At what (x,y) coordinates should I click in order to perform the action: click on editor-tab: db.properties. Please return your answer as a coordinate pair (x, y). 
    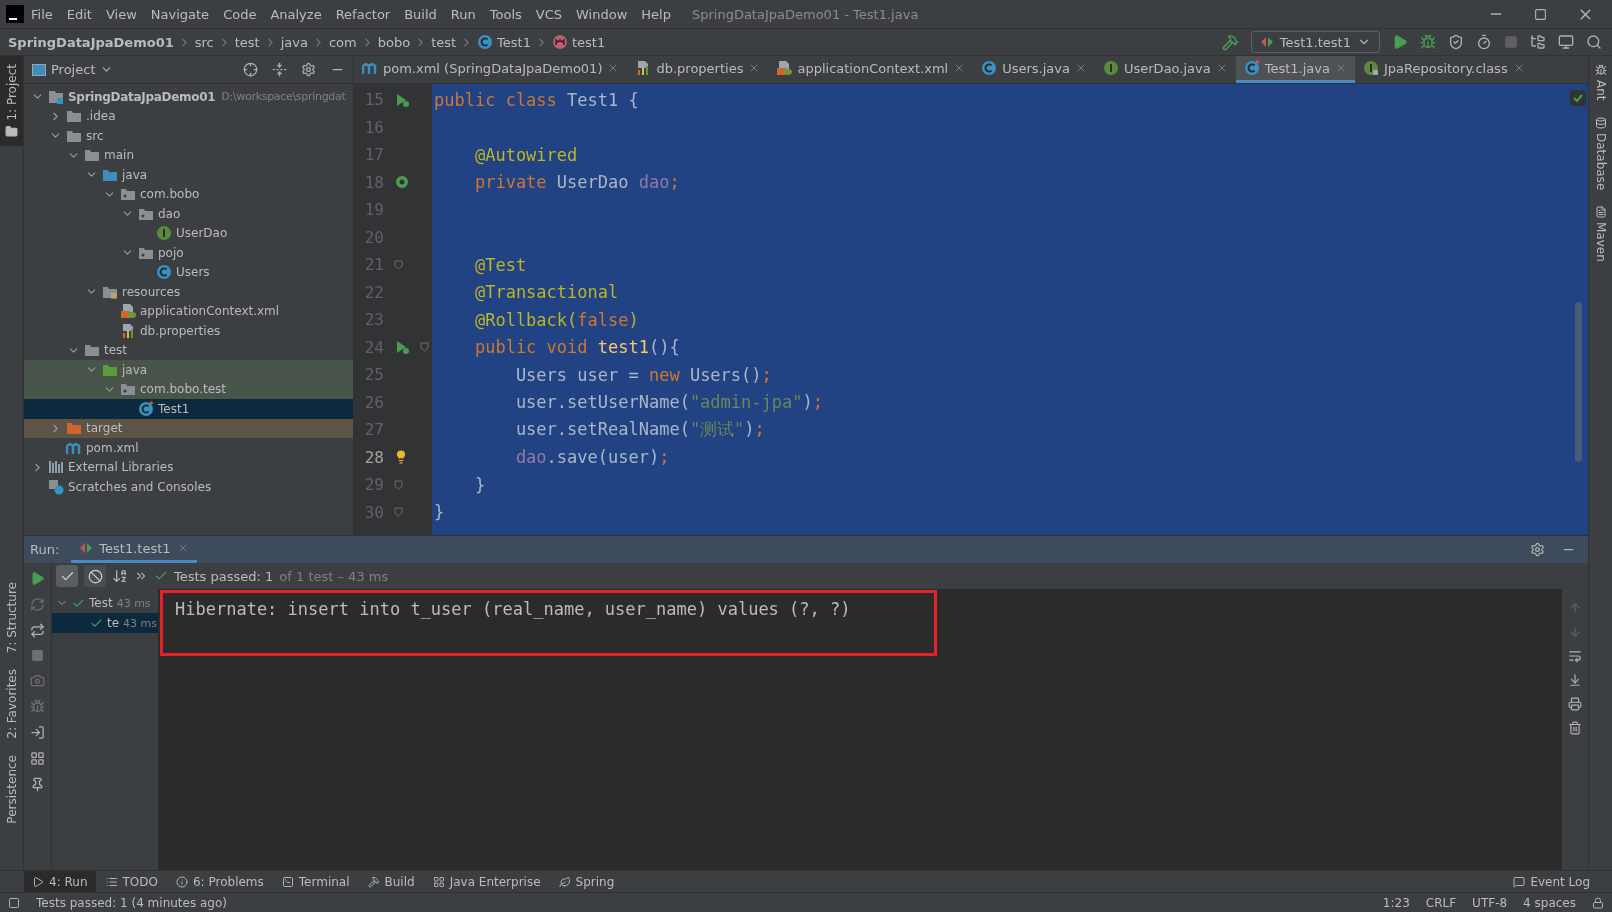
    Looking at the image, I should click on (698, 69).